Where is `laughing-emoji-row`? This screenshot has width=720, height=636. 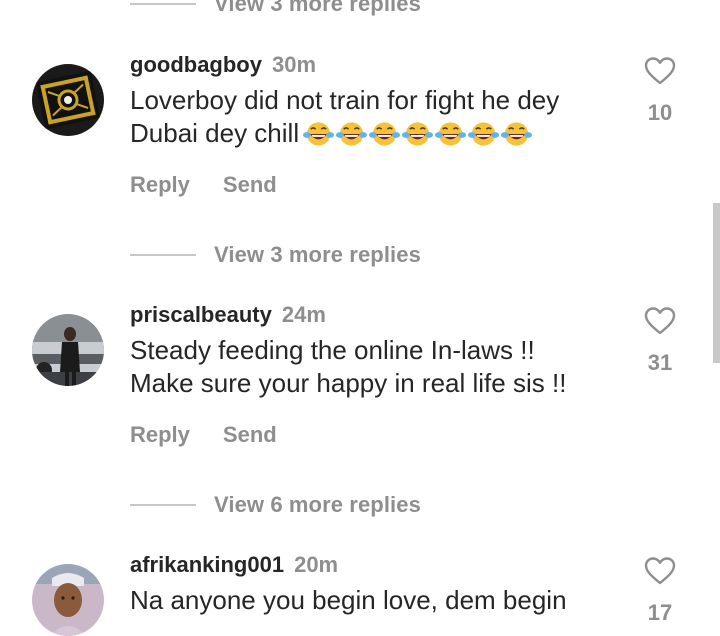
laughing-emoji-row is located at coordinates (418, 134).